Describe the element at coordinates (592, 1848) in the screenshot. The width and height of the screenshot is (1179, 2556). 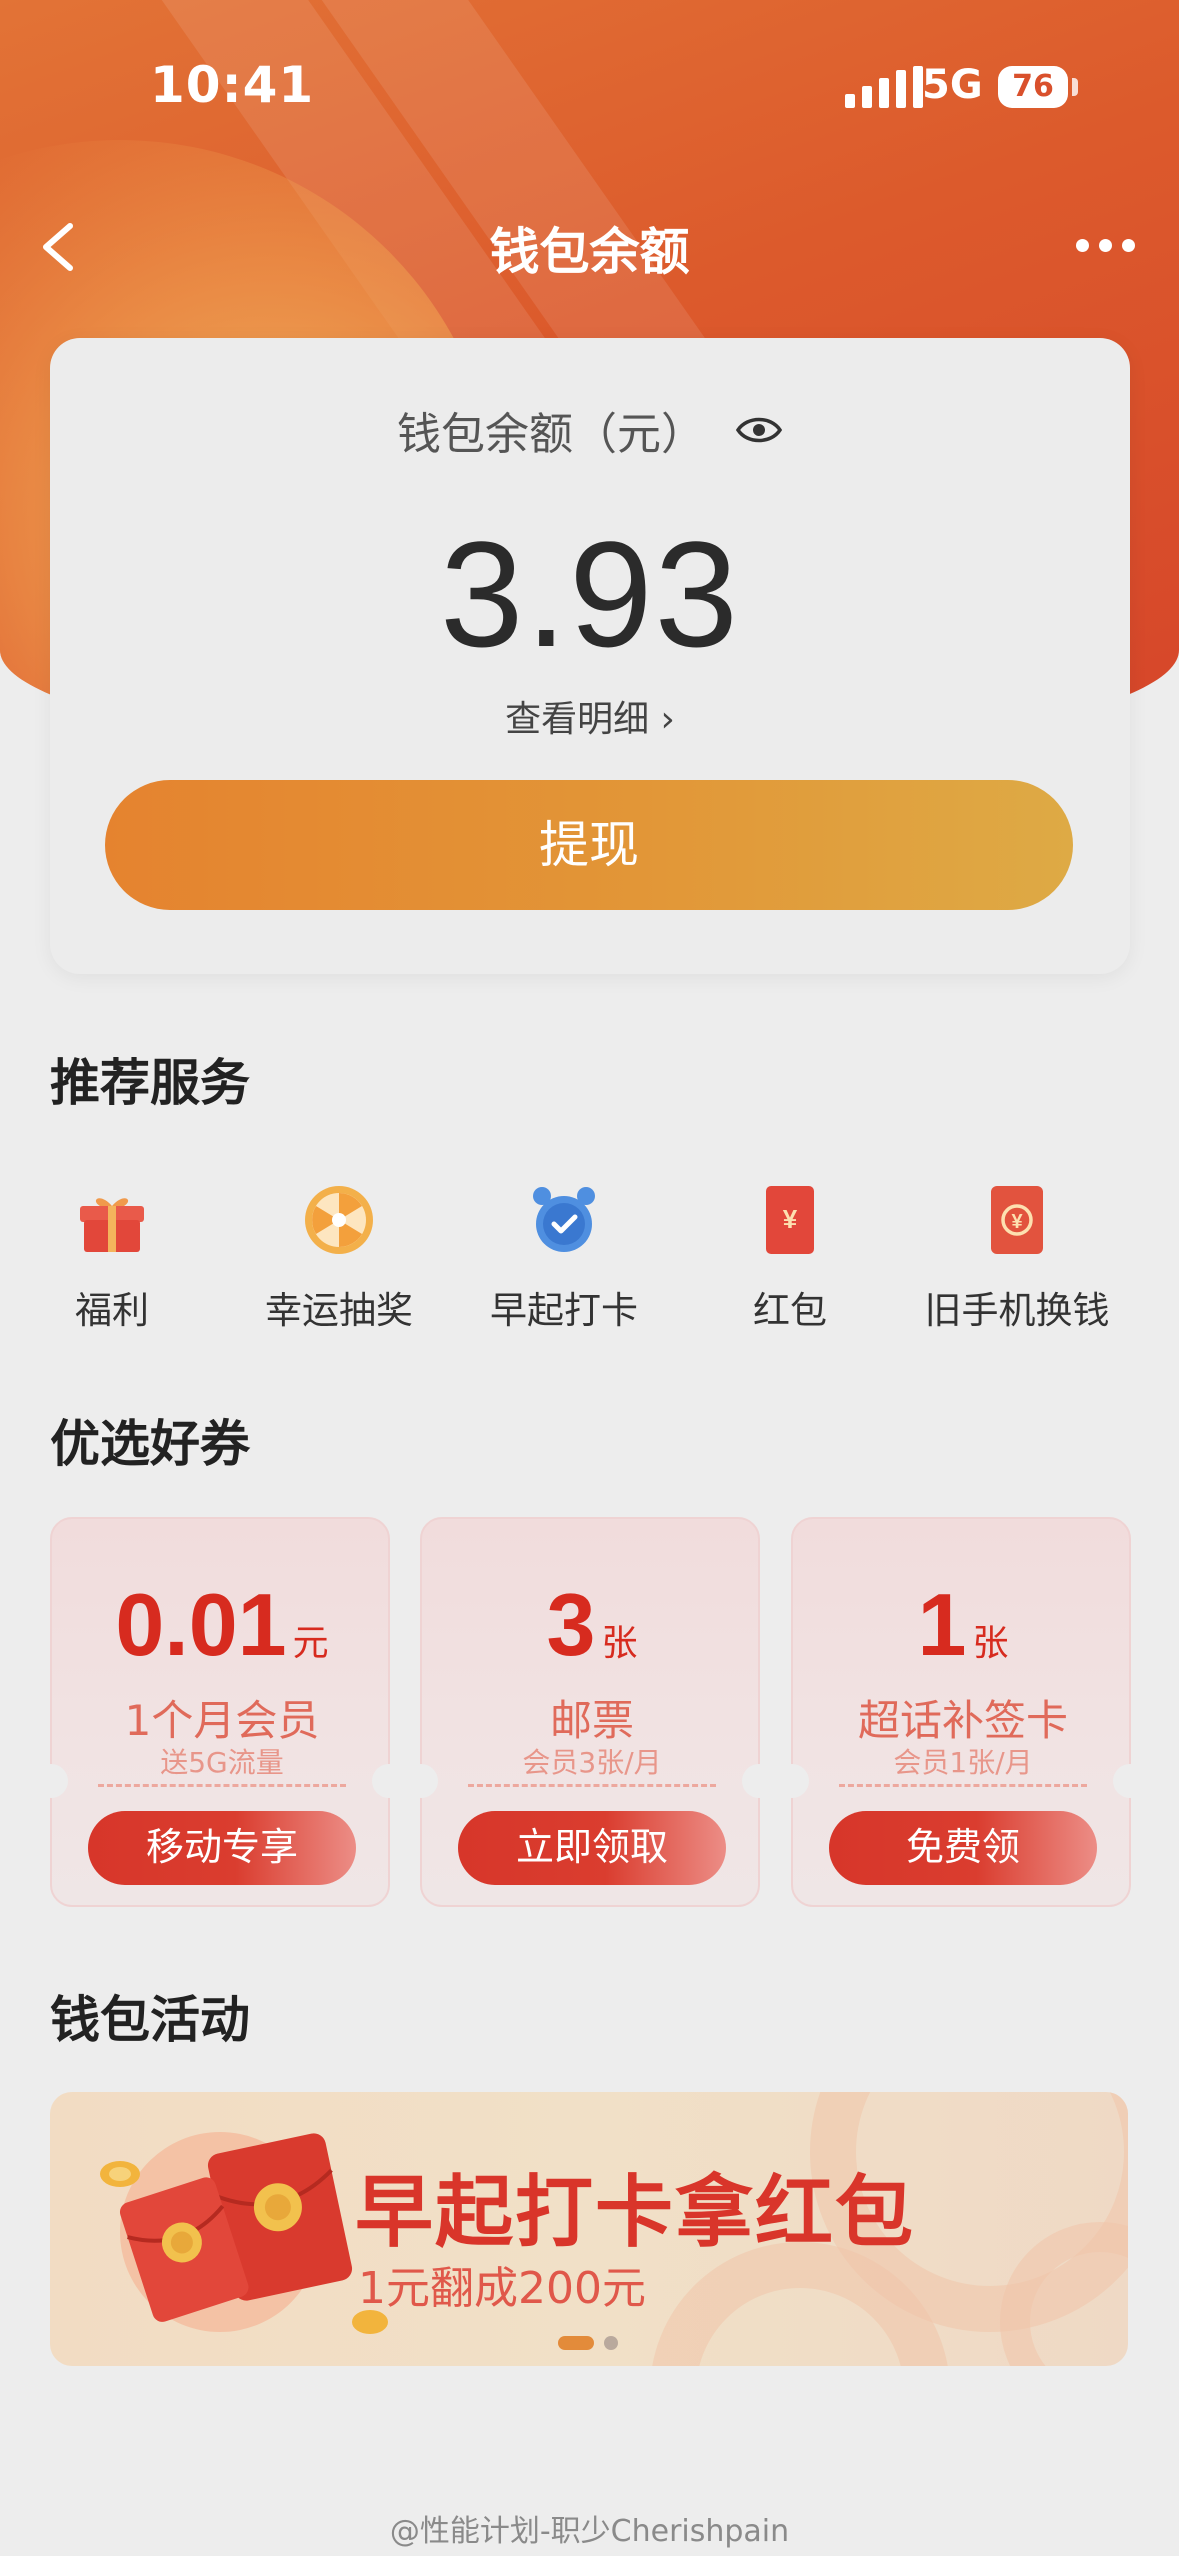
I see `coupon-button: 立即领取` at that location.